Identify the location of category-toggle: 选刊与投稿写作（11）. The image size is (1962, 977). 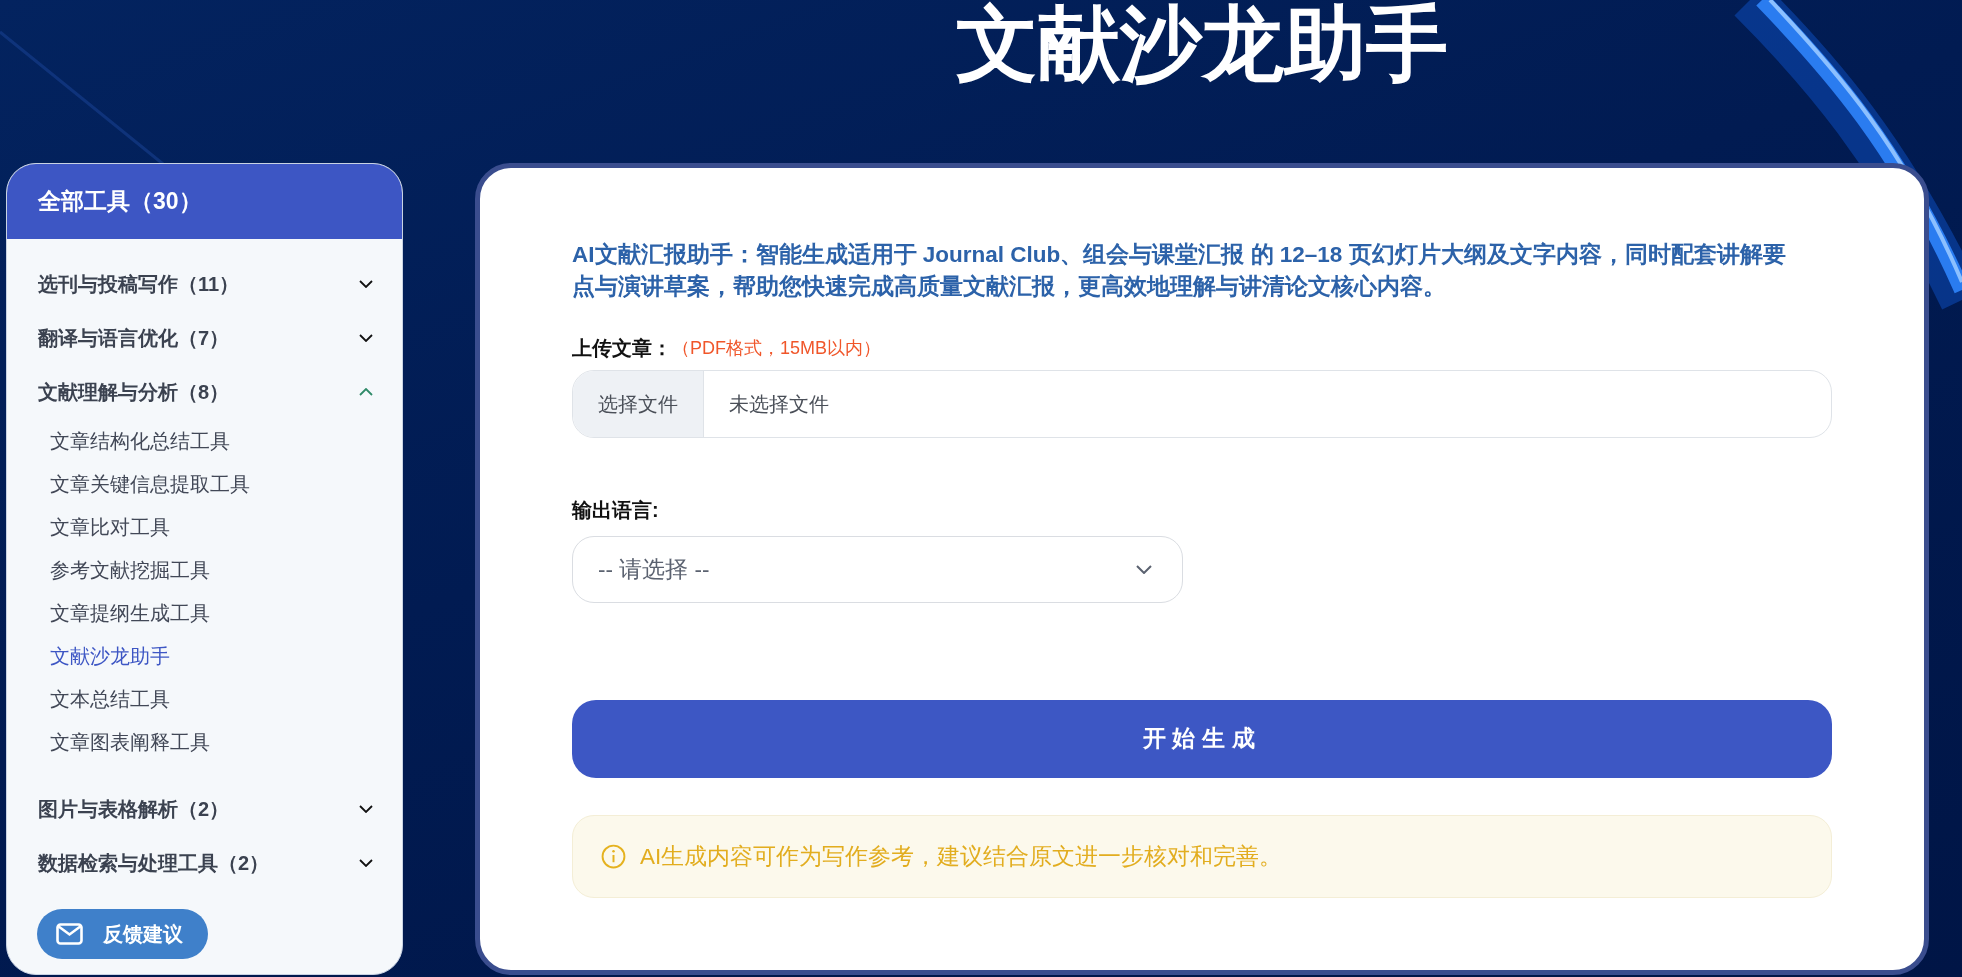
(204, 284).